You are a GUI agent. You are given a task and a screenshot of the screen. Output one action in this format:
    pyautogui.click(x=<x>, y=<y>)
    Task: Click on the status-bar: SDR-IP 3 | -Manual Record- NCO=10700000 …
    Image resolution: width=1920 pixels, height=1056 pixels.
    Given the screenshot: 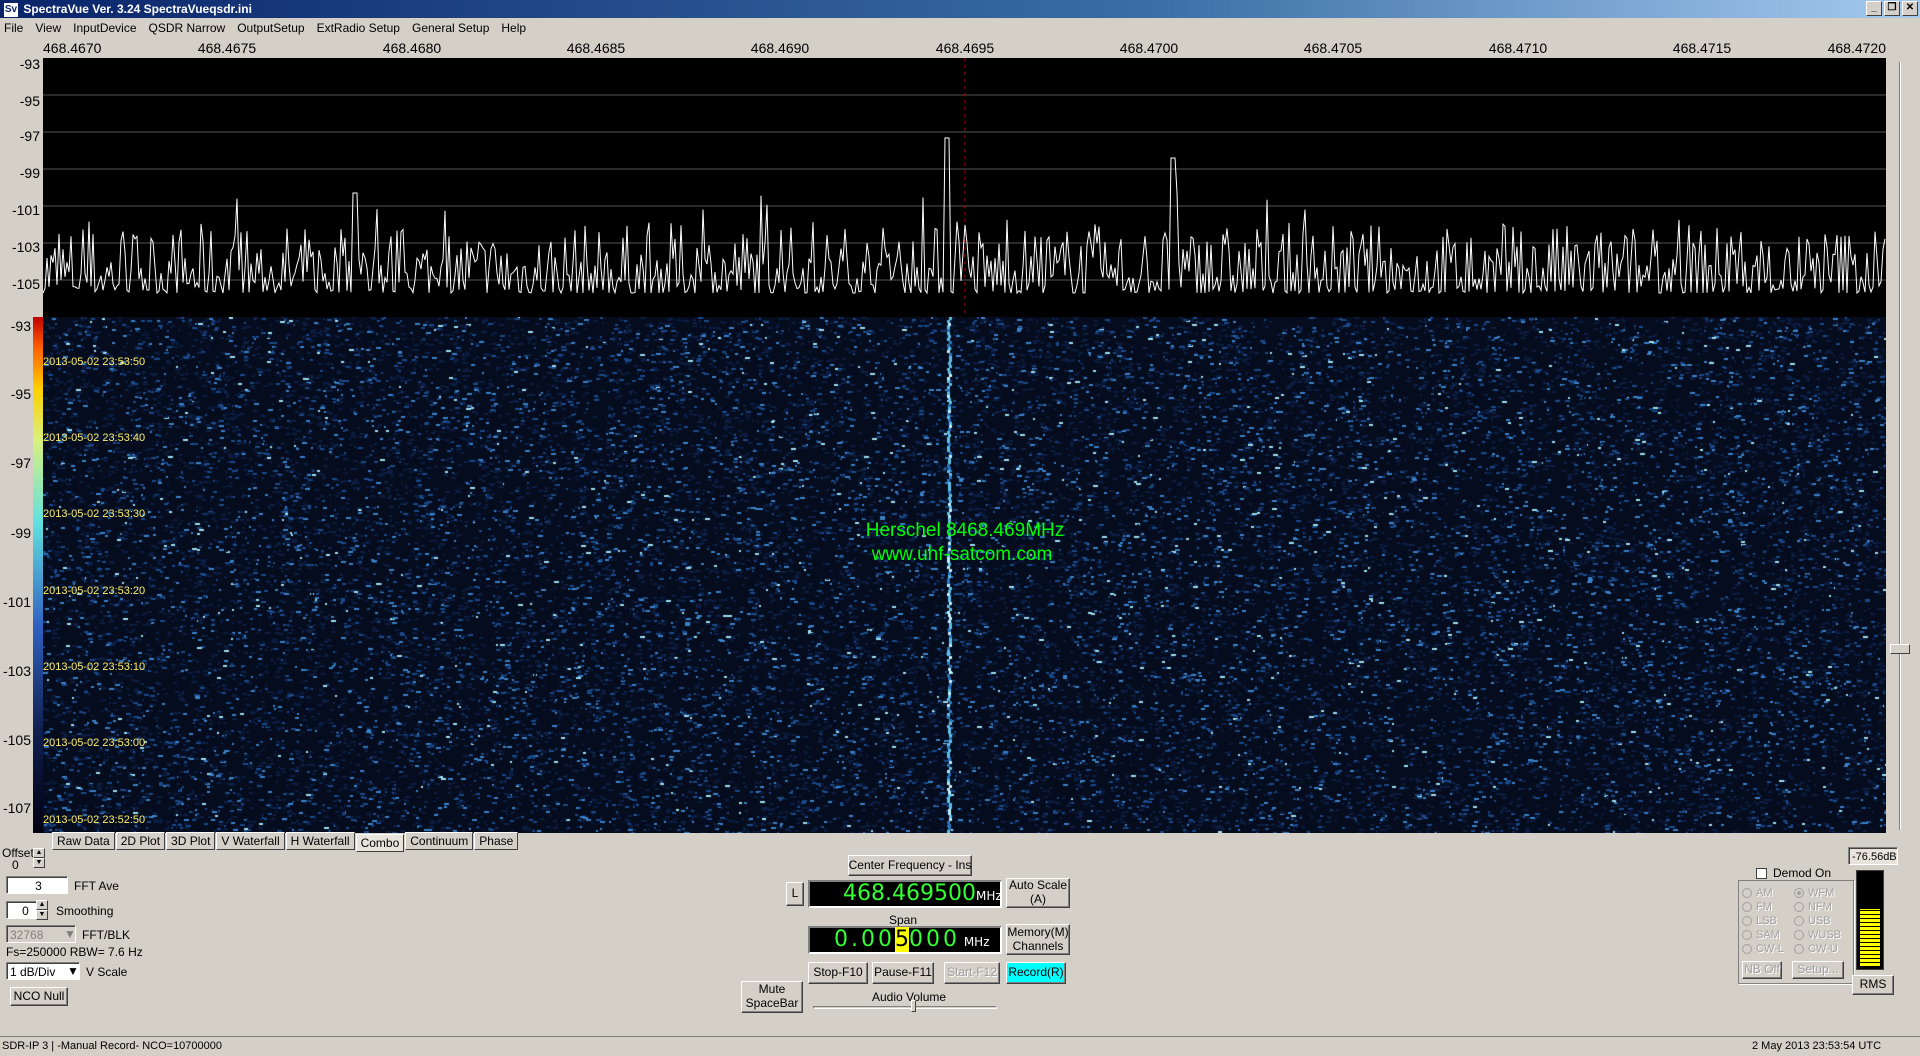 What is the action you would take?
    pyautogui.click(x=960, y=1046)
    